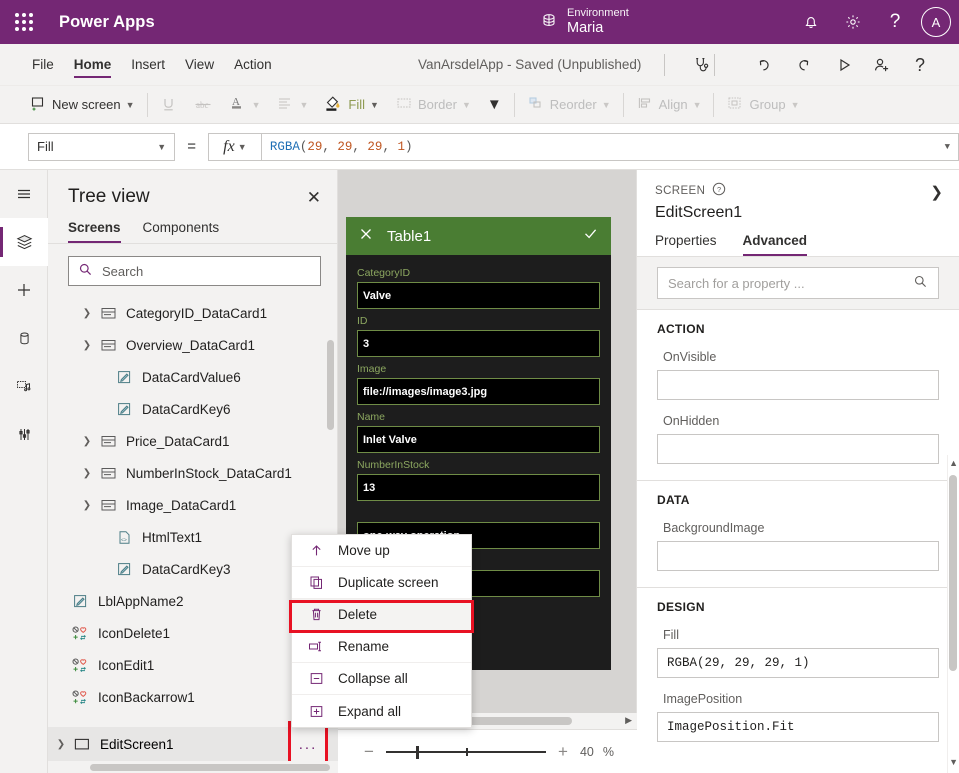  I want to click on play-preview-icon, so click(844, 65).